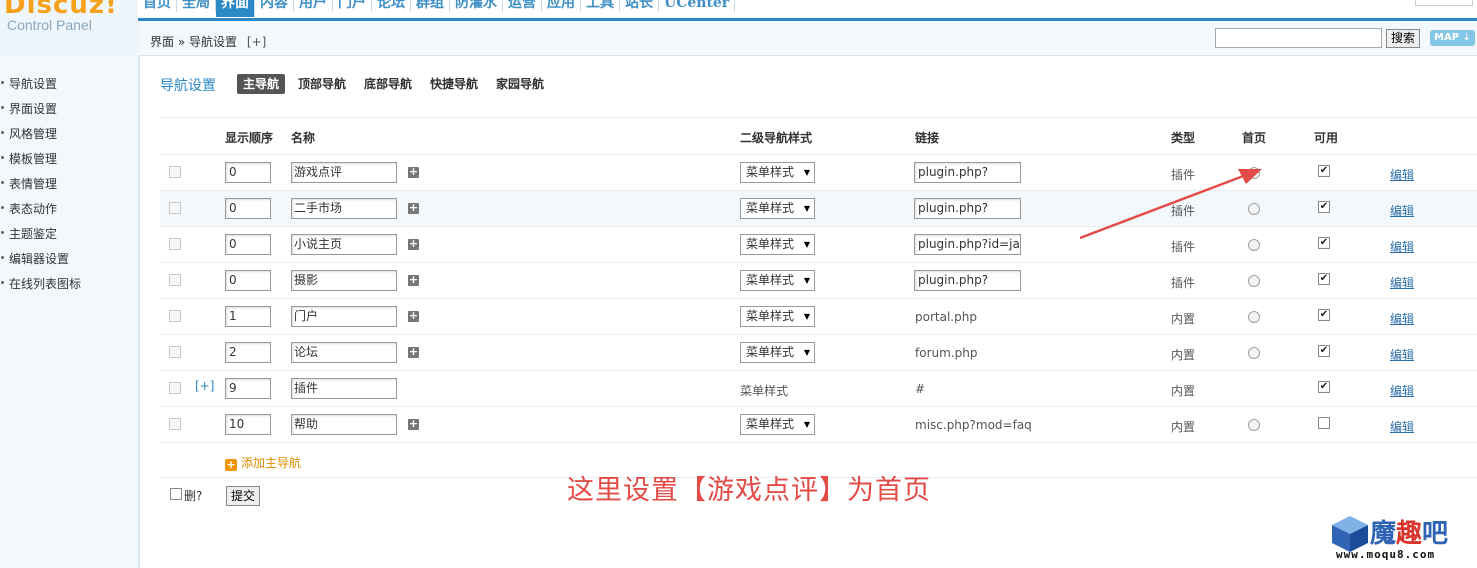 The width and height of the screenshot is (1477, 568). What do you see at coordinates (344, 424) in the screenshot?
I see `name-input: 帮助` at bounding box center [344, 424].